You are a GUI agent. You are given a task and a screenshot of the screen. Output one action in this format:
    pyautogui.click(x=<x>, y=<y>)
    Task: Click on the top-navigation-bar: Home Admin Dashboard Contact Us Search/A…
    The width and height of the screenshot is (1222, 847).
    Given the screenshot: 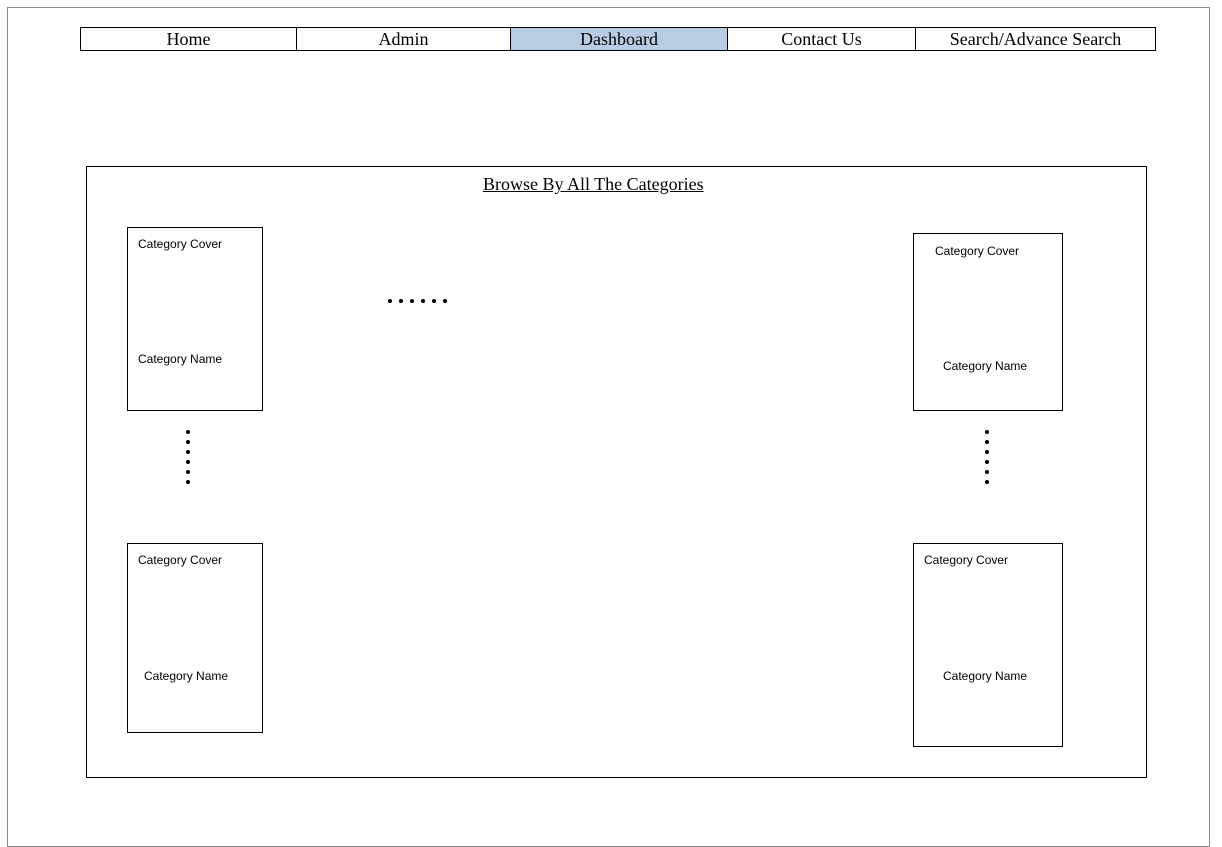 What is the action you would take?
    pyautogui.click(x=618, y=39)
    